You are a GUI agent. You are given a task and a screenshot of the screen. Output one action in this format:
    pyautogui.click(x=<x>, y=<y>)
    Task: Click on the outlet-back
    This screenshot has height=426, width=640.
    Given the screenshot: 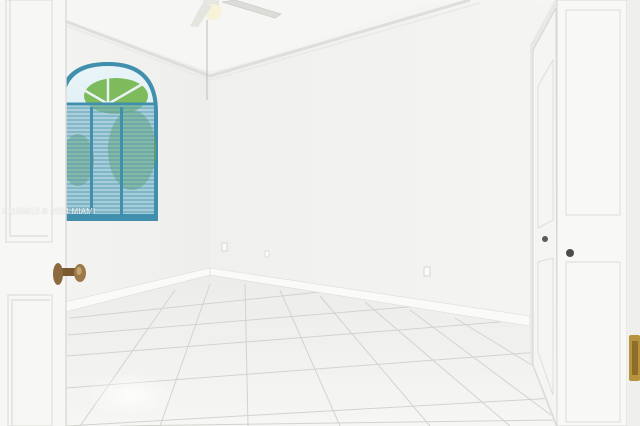 What is the action you would take?
    pyautogui.click(x=427, y=271)
    